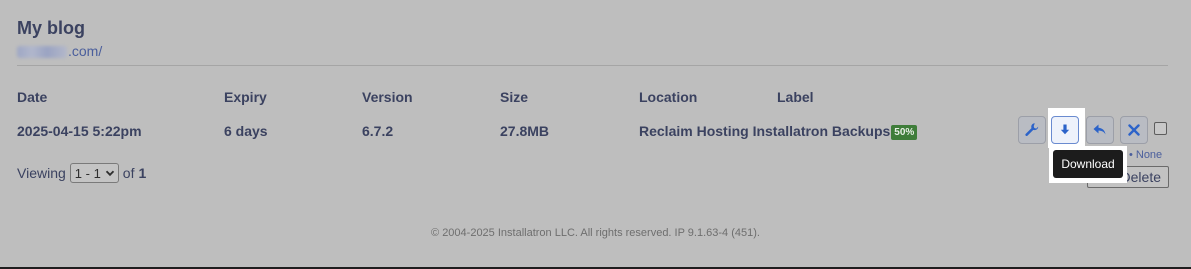 The width and height of the screenshot is (1191, 269). I want to click on backup-location: Reclaim Hosting Installatron Backups 50%, so click(778, 131).